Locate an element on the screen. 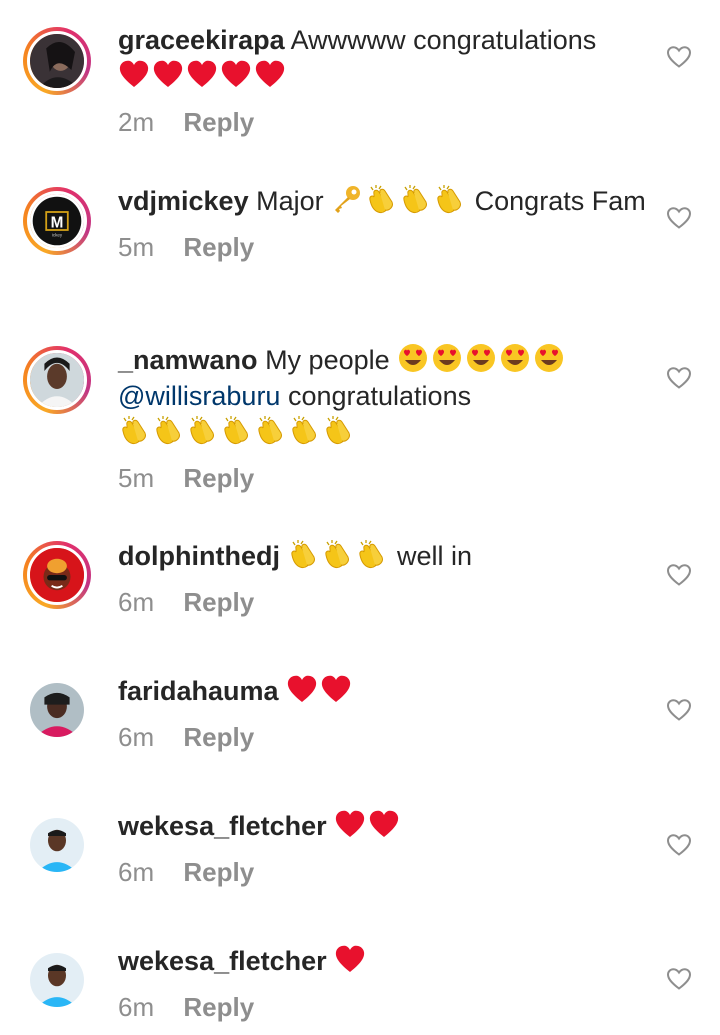 Image resolution: width=720 pixels, height=1035 pixels. user-mention-link: @willisraburu is located at coordinates (199, 396).